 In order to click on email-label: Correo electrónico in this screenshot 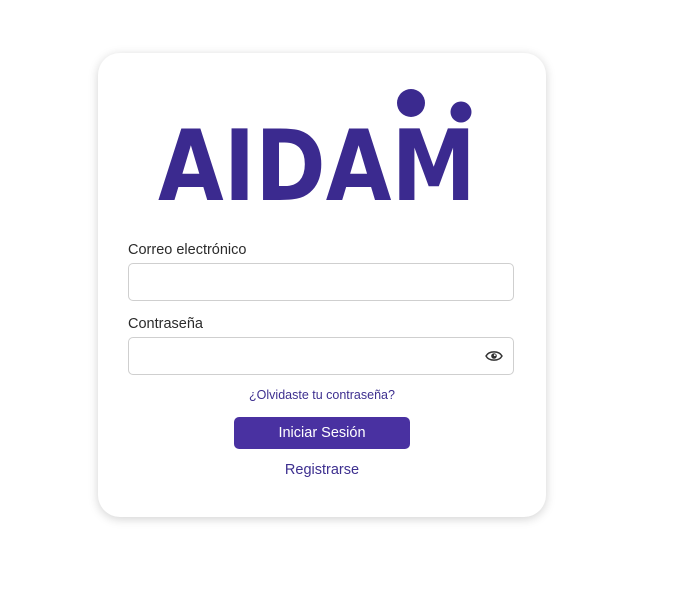, I will do `click(187, 250)`.